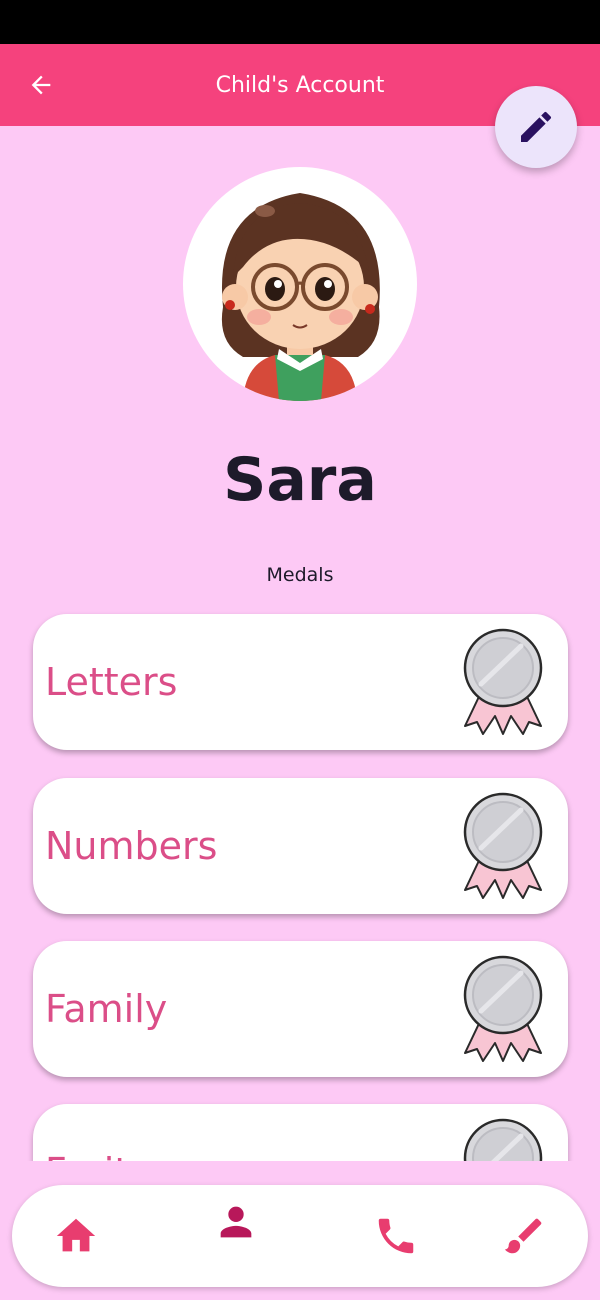  What do you see at coordinates (300, 1236) in the screenshot?
I see `bottom-nav` at bounding box center [300, 1236].